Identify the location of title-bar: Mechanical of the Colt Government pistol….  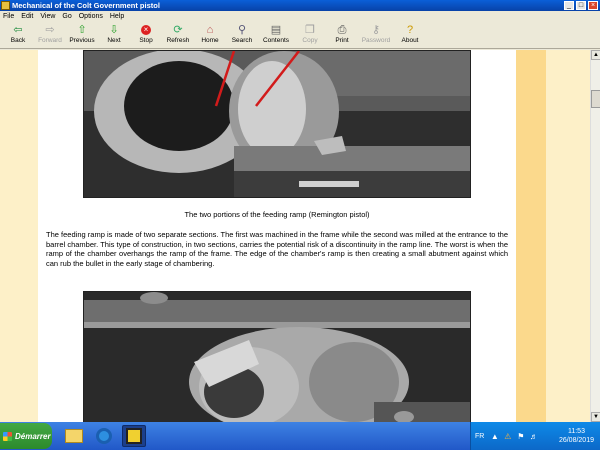
(300, 5).